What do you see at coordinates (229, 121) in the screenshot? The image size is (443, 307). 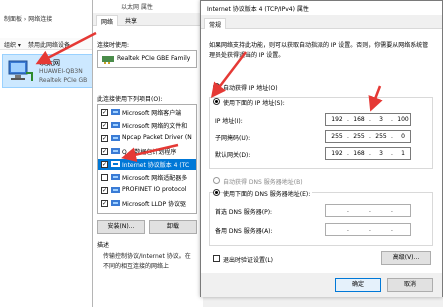 I see `ip-address-label: IP 地址(I):` at bounding box center [229, 121].